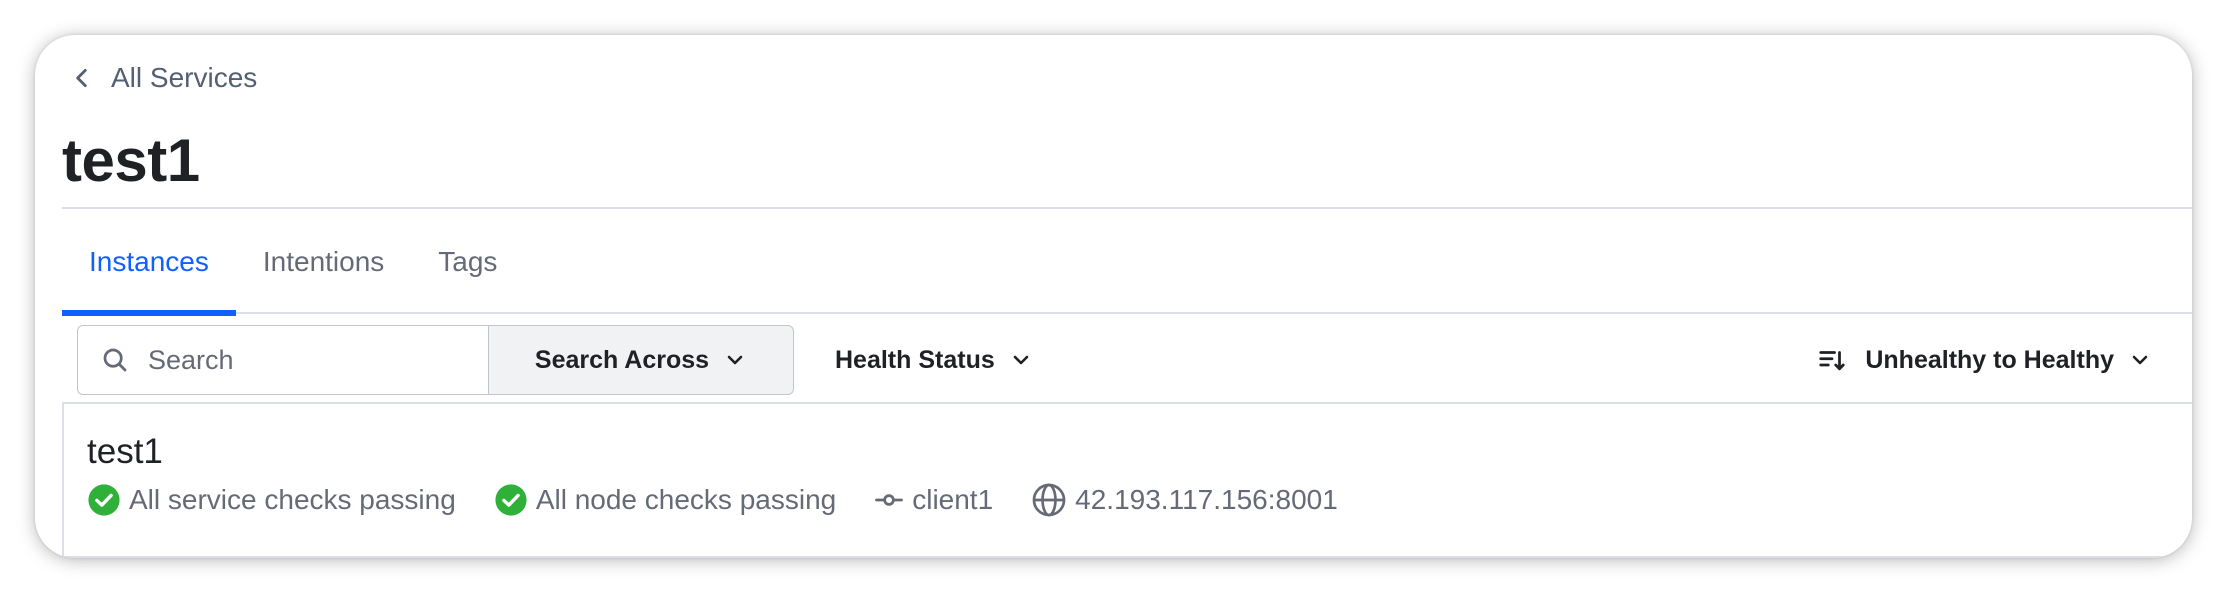 This screenshot has width=2226, height=594. I want to click on sort-label: Unhealthy to Healthy, so click(1989, 359).